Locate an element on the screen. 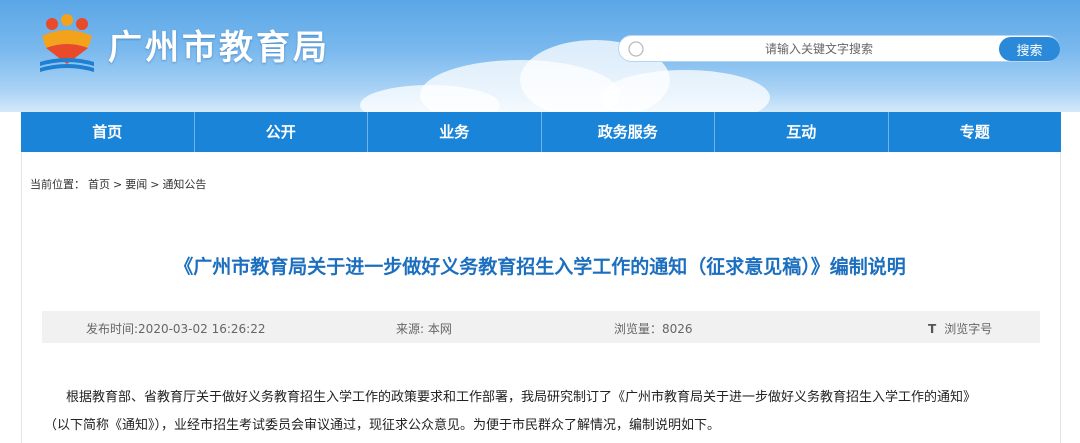  breadcrumb-prefix: 当前位置： is located at coordinates (57, 184).